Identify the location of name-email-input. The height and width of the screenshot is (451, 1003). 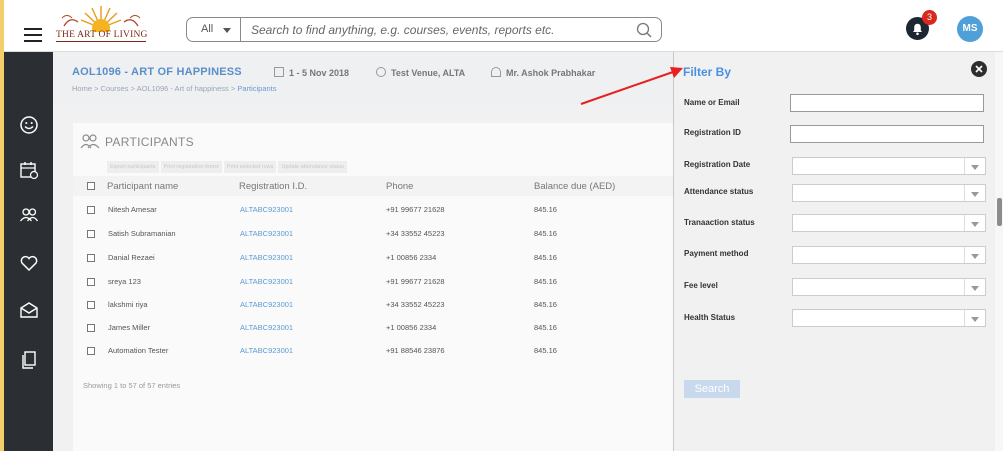
(887, 103).